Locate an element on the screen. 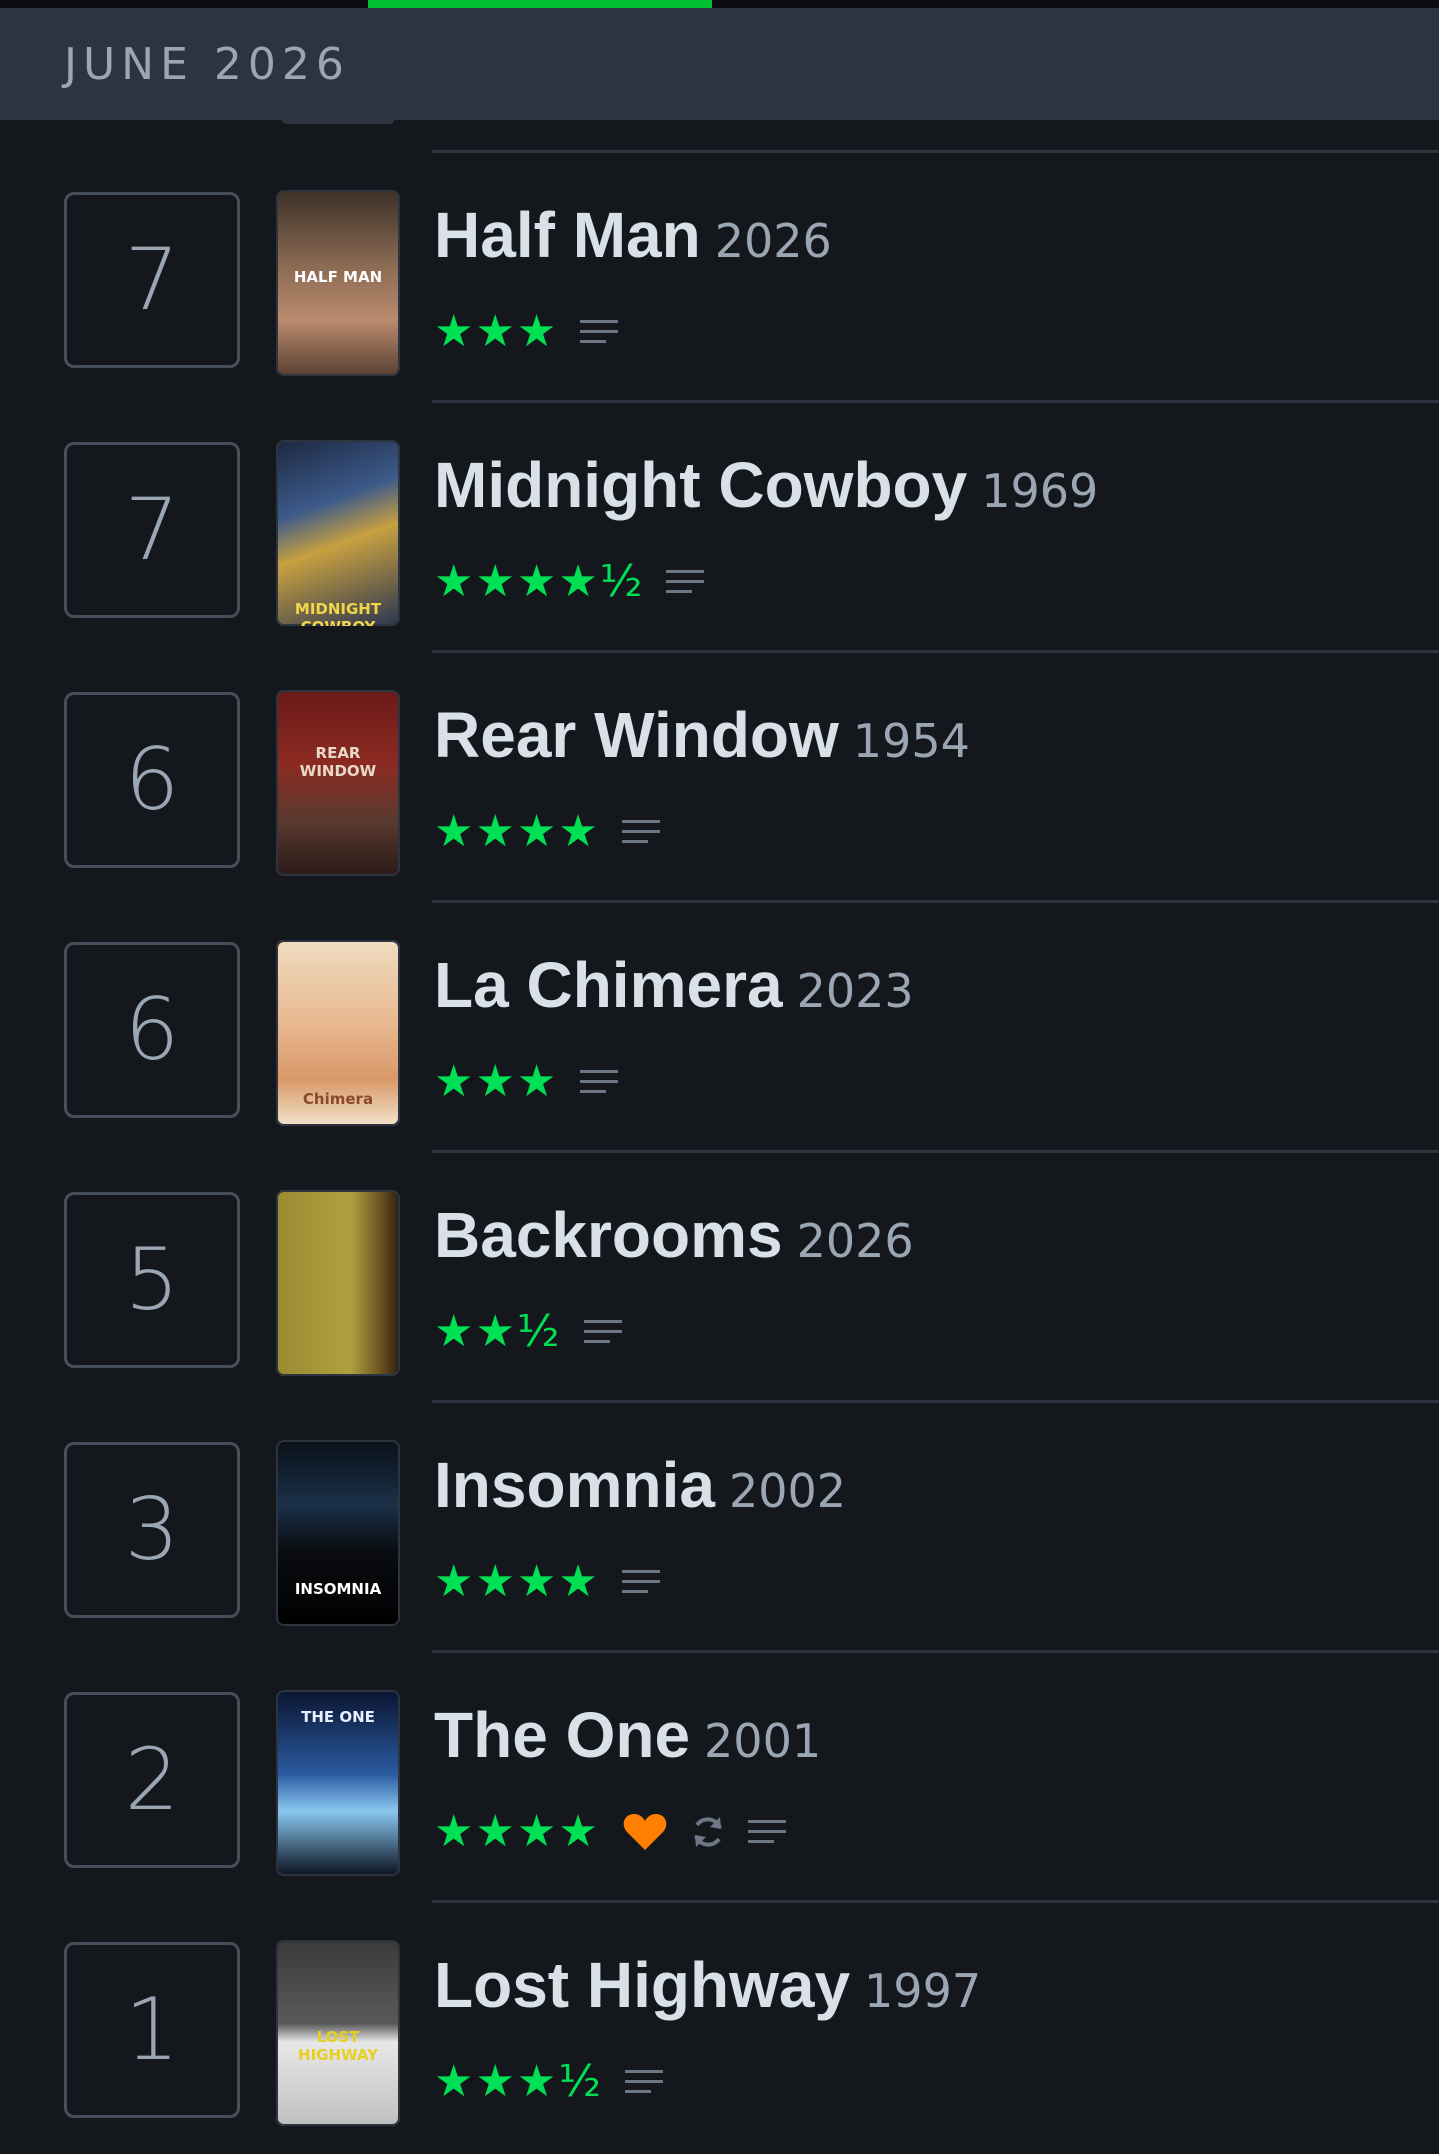  diary-entry-row: 7 MIDNIGHT COWBOY Midnight Cowboy 1969 ★★★★½ is located at coordinates (719, 529).